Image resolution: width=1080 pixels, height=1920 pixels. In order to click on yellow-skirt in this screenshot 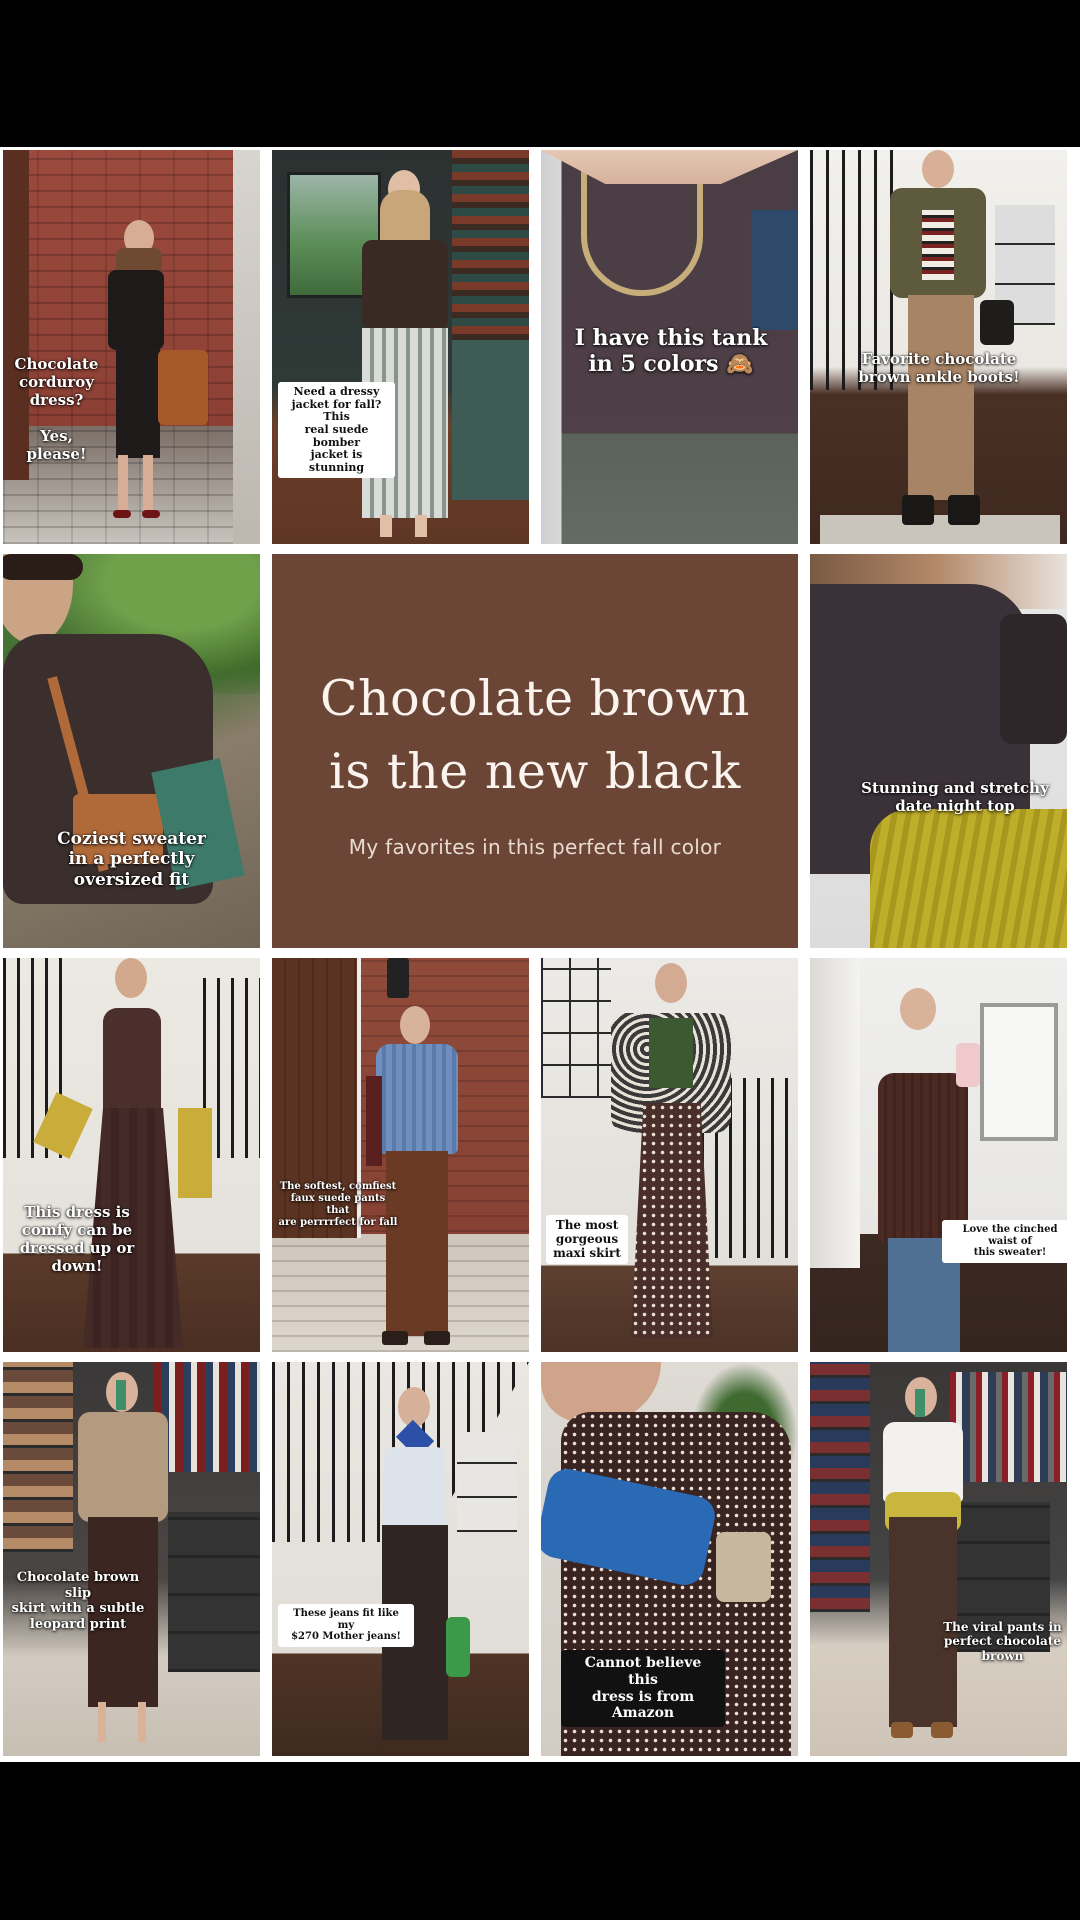, I will do `click(968, 878)`.